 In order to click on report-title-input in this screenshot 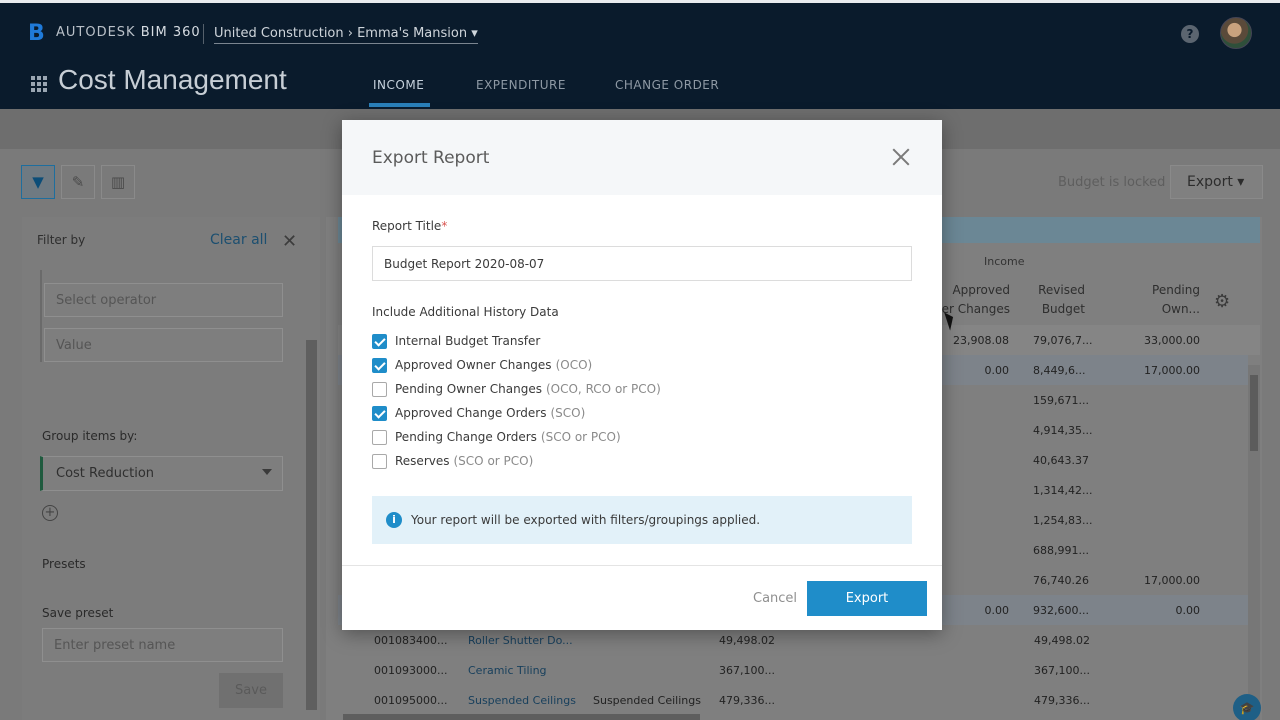, I will do `click(642, 263)`.